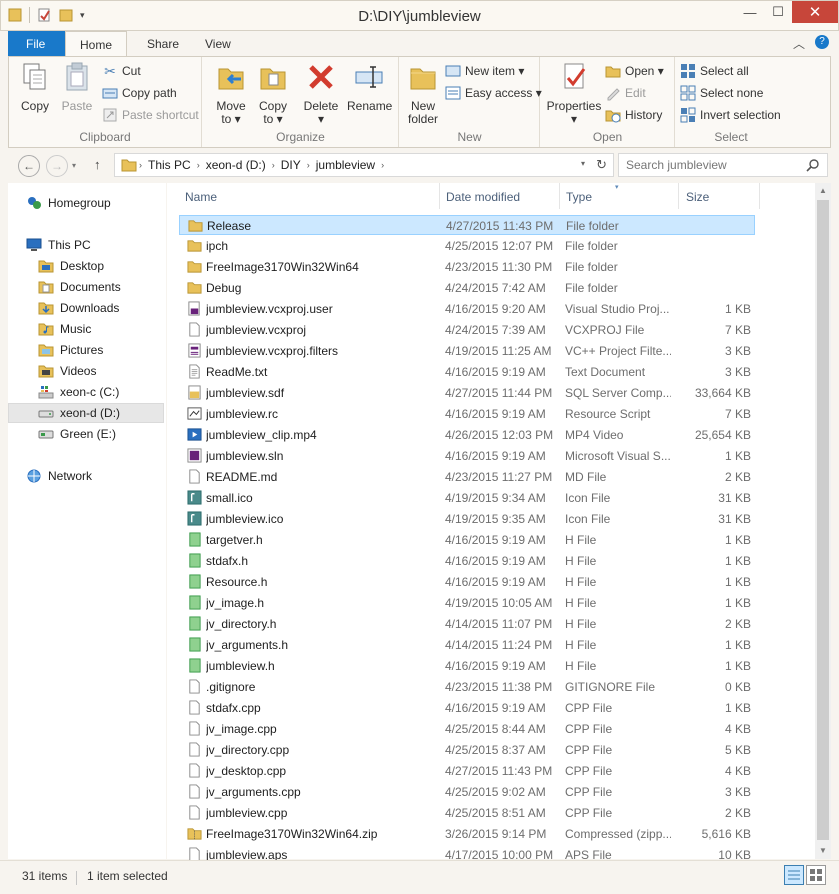 Image resolution: width=839 pixels, height=894 pixels. I want to click on nav-item-documents: Documents, so click(79, 287).